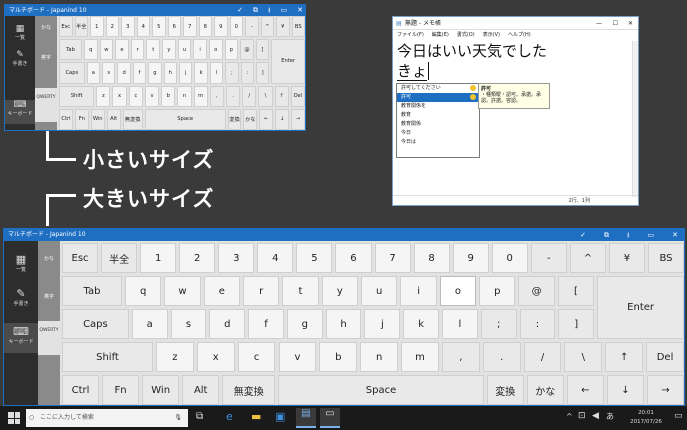  Describe the element at coordinates (161, 390) in the screenshot. I see `key-win: Win` at that location.